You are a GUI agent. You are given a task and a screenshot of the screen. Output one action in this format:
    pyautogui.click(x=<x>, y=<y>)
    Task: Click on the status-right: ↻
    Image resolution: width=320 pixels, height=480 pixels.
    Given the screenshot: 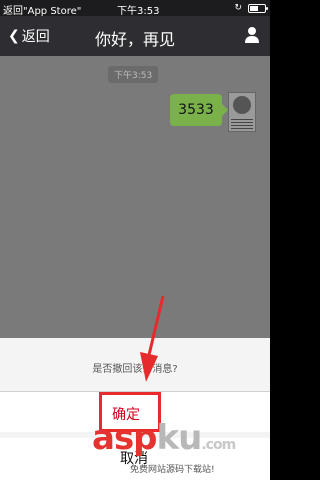 What is the action you would take?
    pyautogui.click(x=251, y=8)
    